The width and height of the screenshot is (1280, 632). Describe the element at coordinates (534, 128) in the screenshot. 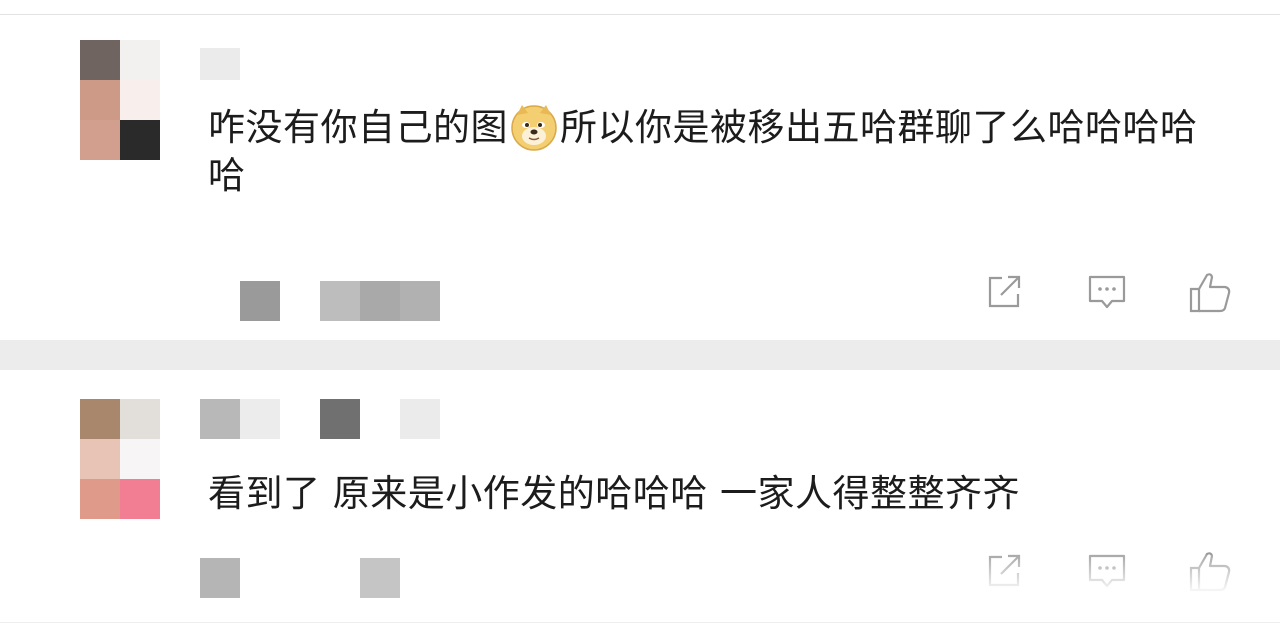

I see `doge-emoji-icon` at that location.